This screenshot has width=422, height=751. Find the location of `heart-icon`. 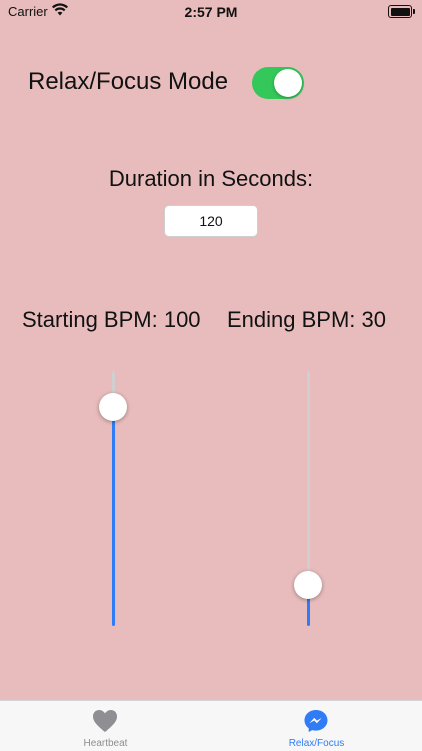

heart-icon is located at coordinates (105, 721).